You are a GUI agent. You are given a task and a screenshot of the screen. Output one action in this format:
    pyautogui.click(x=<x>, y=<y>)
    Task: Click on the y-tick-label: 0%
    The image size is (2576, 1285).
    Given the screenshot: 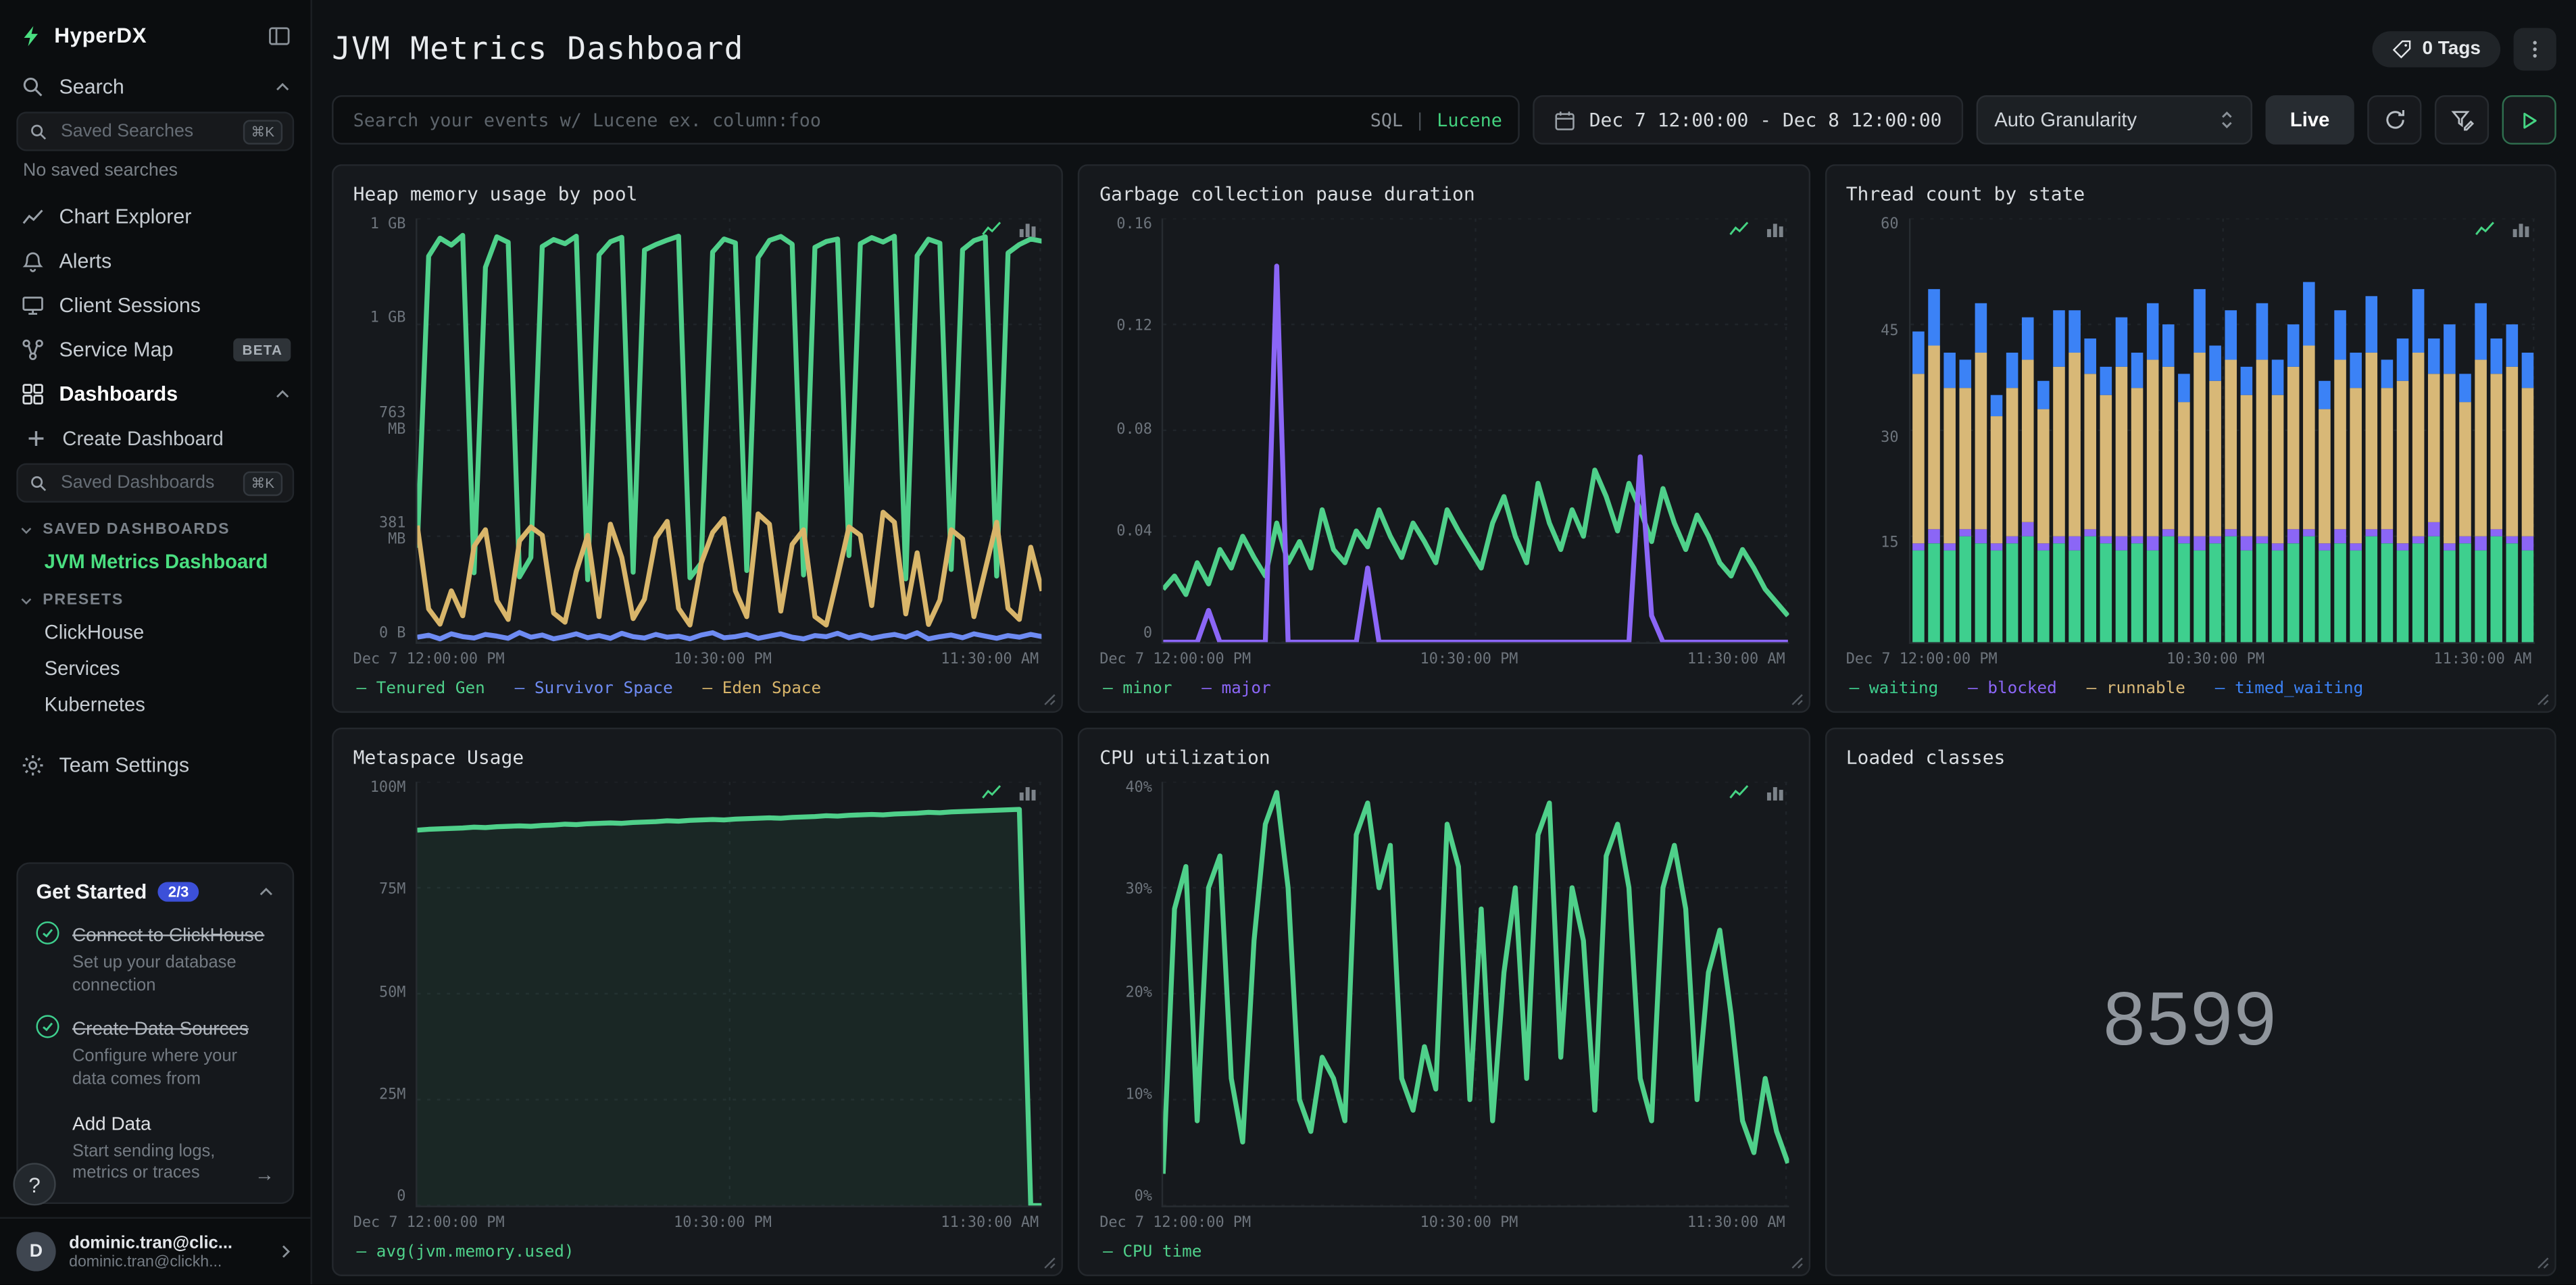 What is the action you would take?
    pyautogui.click(x=1143, y=1197)
    